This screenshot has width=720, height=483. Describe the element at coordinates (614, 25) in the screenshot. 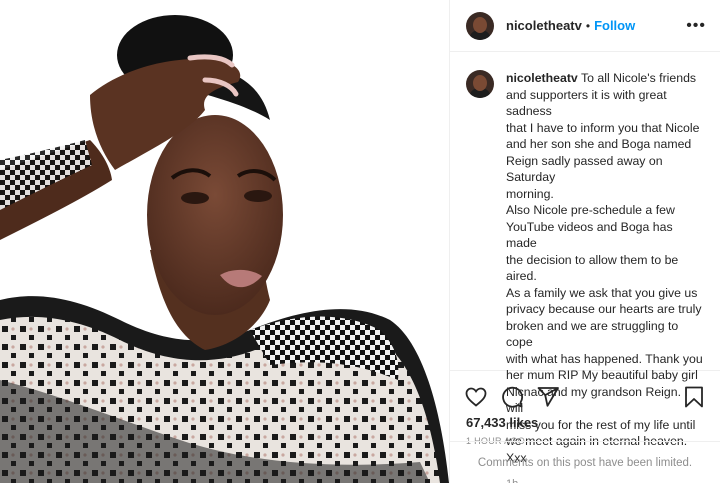

I see `follow-button: Follow` at that location.